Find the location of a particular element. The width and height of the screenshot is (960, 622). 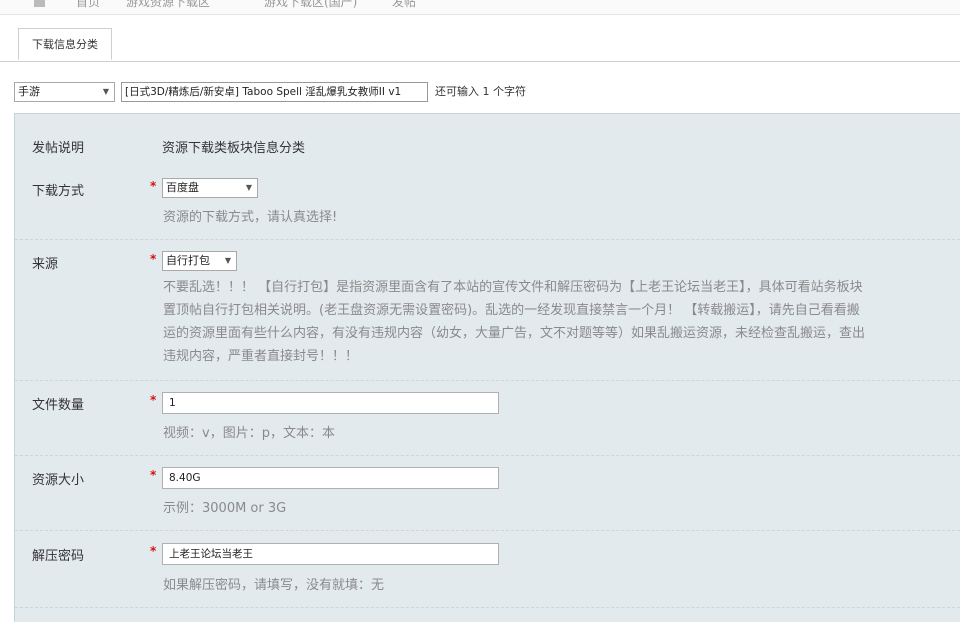

breadcrumb-item-section: 游戏资源下载区 is located at coordinates (168, 5).